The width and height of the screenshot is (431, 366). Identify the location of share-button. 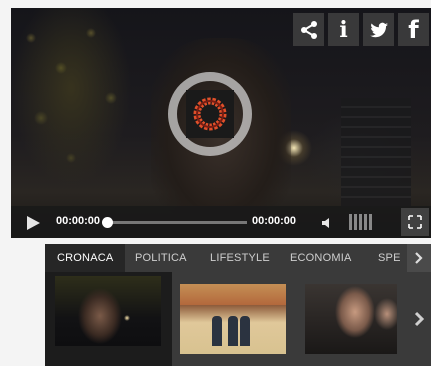
(308, 29).